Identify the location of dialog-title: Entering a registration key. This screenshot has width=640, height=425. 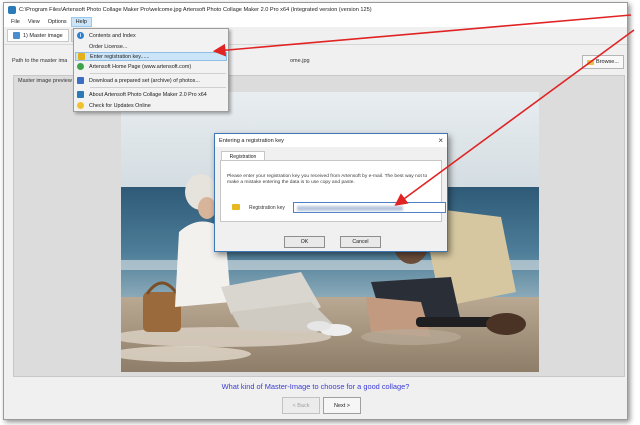
(251, 140).